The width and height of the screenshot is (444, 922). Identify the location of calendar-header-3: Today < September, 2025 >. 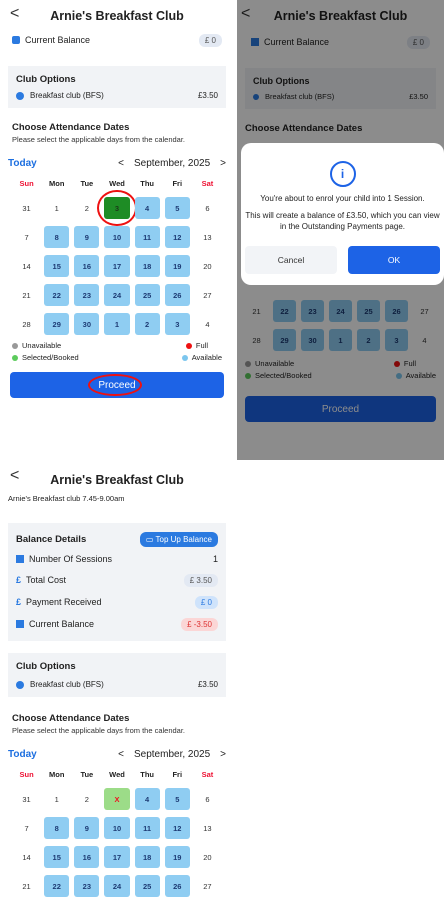
(117, 754).